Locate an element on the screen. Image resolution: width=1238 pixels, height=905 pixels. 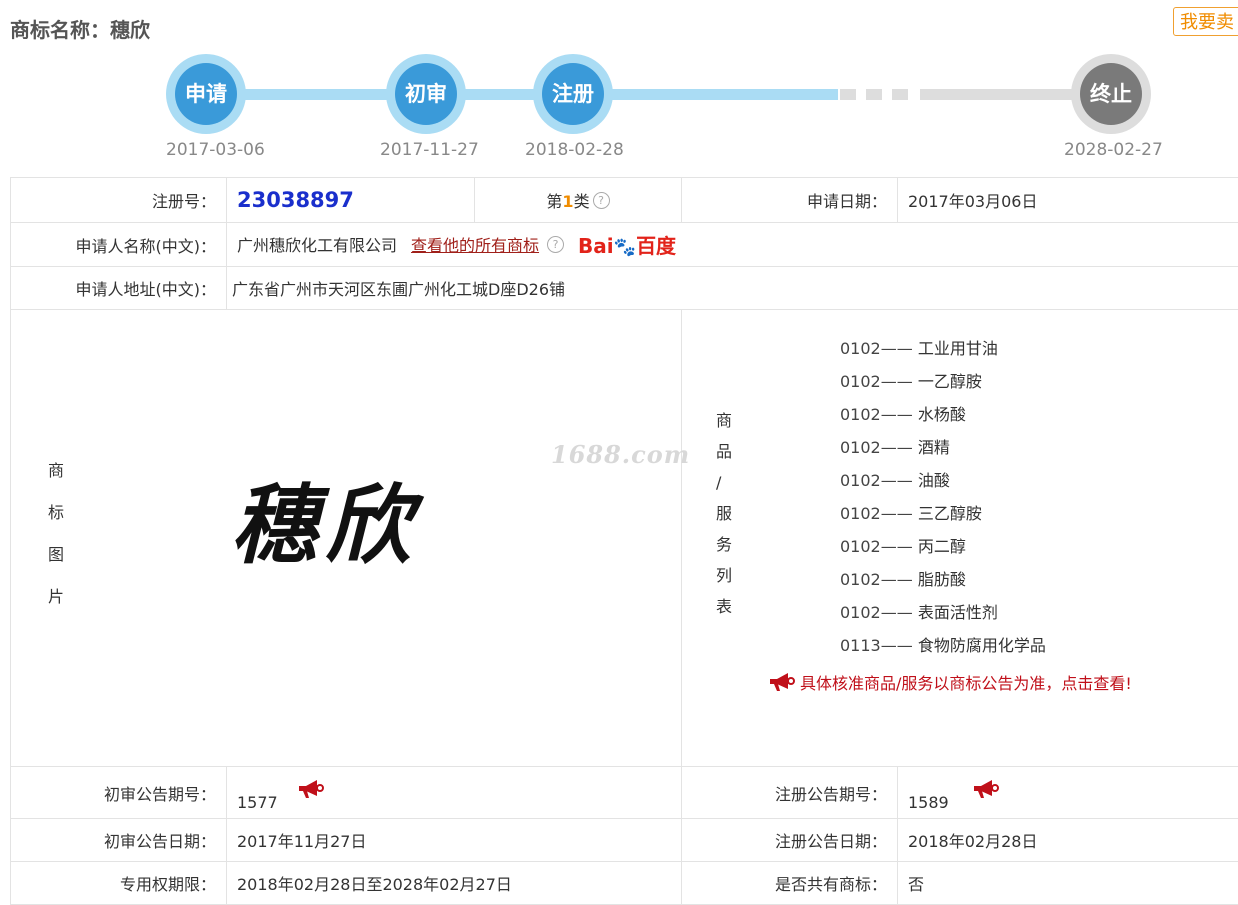
goods-name: 丙二醇 is located at coordinates (942, 546).